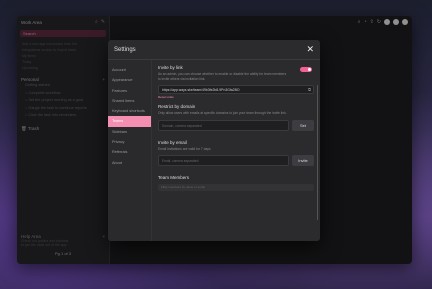 This screenshot has height=289, width=432. Describe the element at coordinates (236, 187) in the screenshot. I see `members-filter-input: Filter members by name or email` at that location.